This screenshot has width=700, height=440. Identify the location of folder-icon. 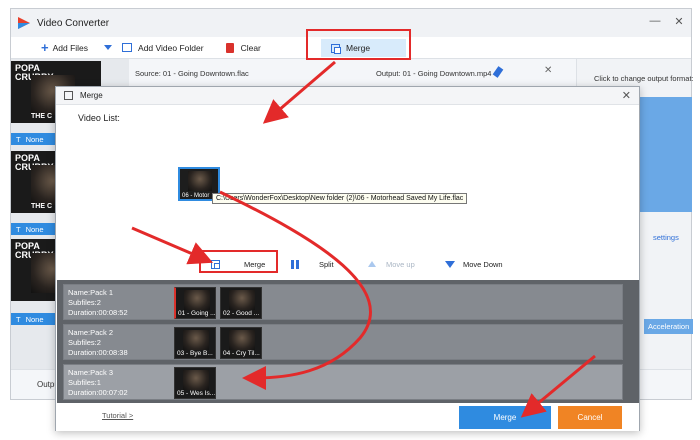
(127, 47).